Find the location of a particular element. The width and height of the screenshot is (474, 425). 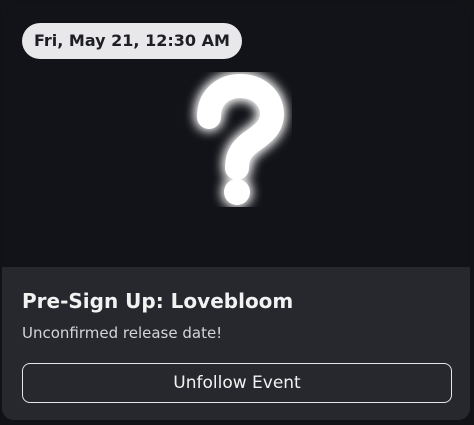

event-title: Pre-Sign Up: Lovebloom is located at coordinates (158, 301).